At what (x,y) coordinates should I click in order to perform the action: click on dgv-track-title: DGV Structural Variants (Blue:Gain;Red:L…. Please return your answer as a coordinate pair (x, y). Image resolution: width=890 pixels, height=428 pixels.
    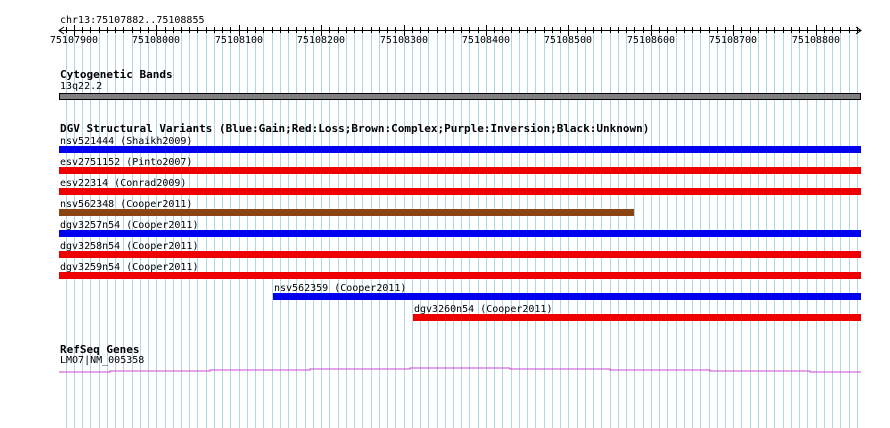
    Looking at the image, I should click on (355, 128).